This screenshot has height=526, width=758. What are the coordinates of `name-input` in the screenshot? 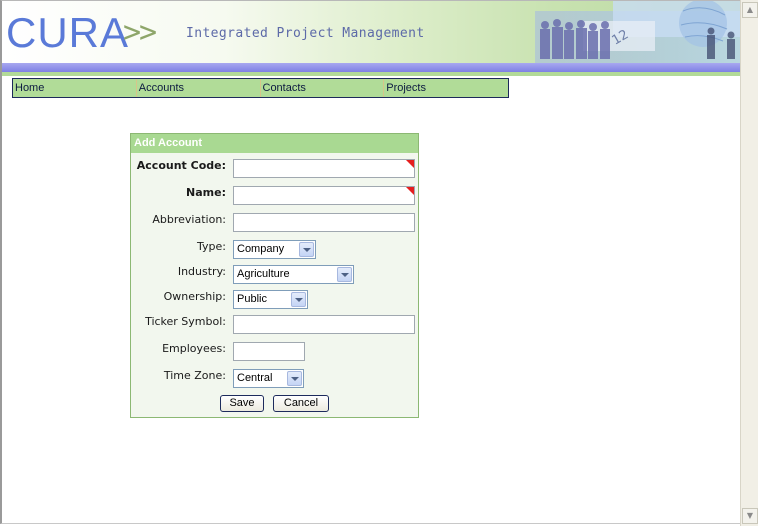 It's located at (324, 195).